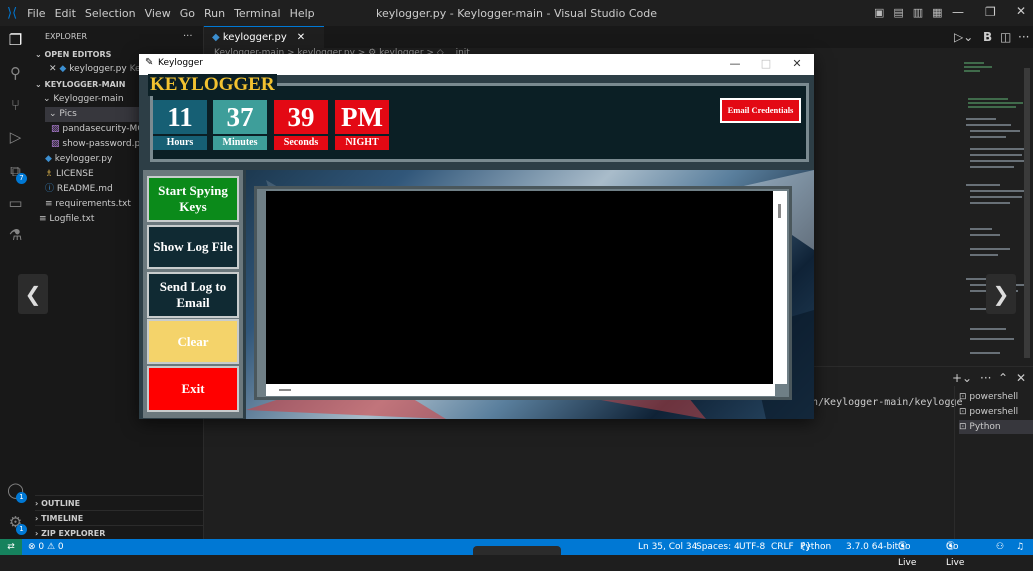  I want to click on next-arrow-button: ❯, so click(1001, 294).